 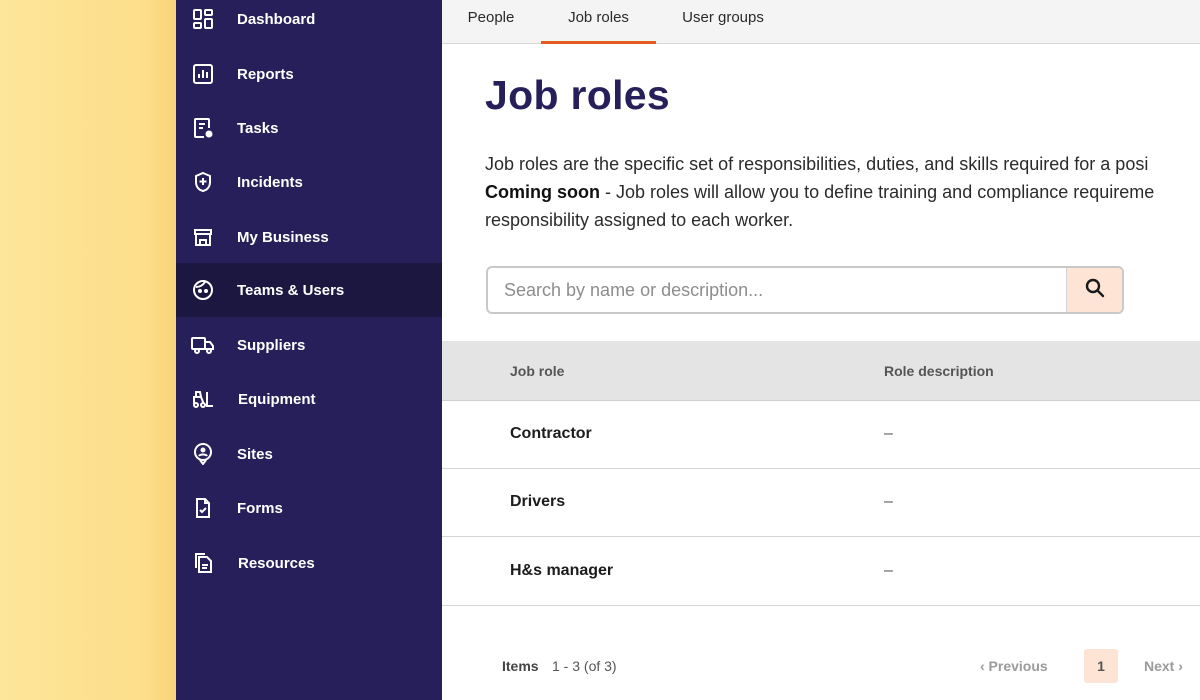 What do you see at coordinates (577, 95) in the screenshot?
I see `page-title: Job roles` at bounding box center [577, 95].